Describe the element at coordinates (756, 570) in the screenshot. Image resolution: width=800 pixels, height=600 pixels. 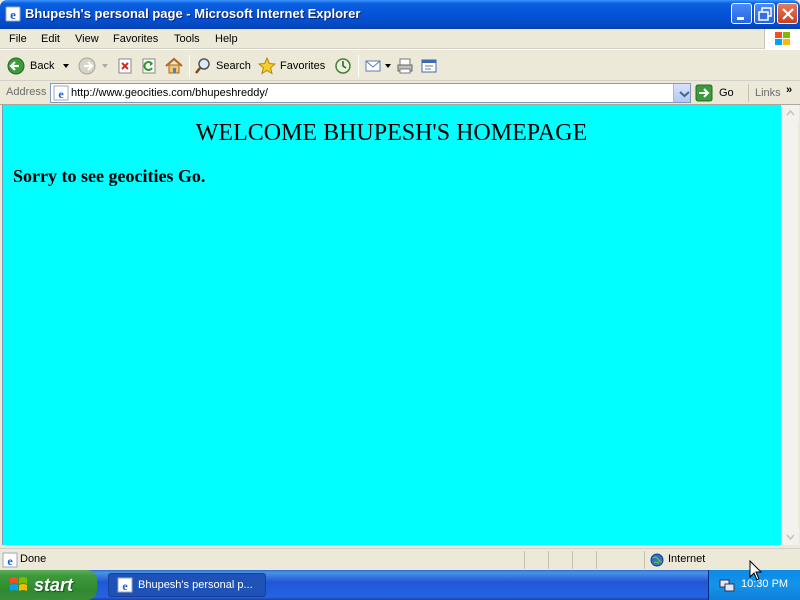
I see `mouse-cursor-icon` at that location.